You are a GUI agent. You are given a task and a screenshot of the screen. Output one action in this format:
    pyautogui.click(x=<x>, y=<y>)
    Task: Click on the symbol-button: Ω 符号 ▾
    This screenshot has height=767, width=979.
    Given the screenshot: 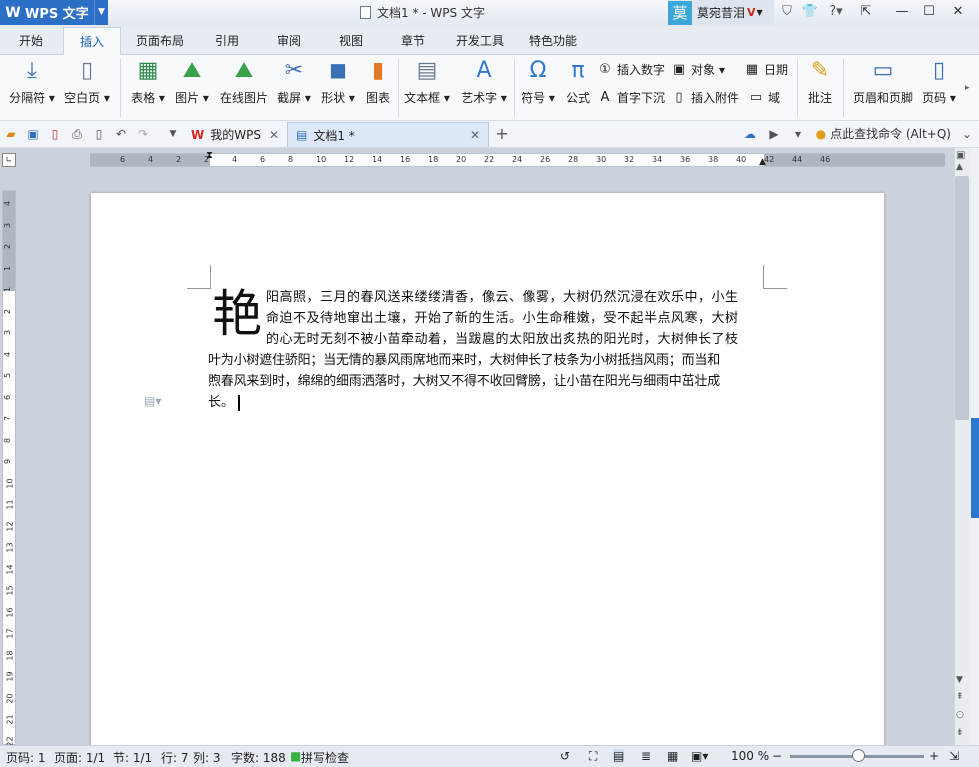 What is the action you would take?
    pyautogui.click(x=538, y=81)
    